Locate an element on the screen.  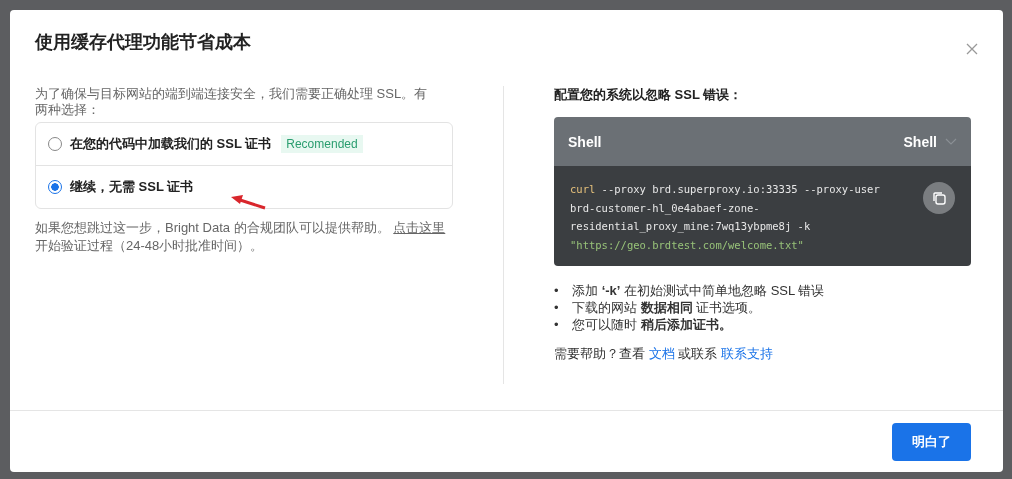
close-icon is located at coordinates (972, 49).